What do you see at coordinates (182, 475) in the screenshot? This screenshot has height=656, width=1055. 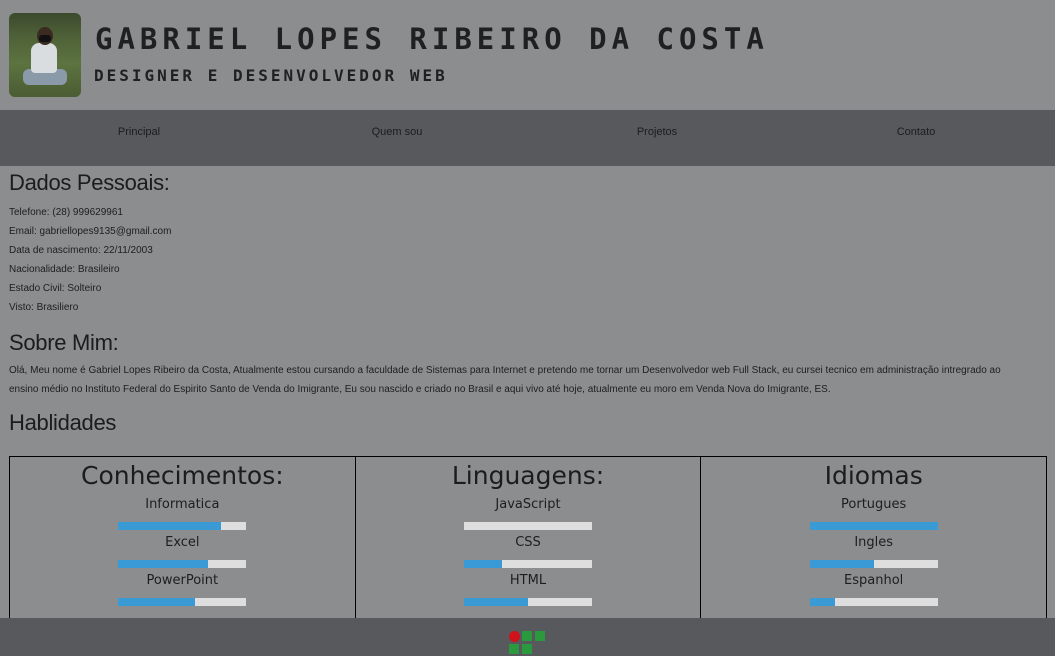 I see `column-title: Conhecimentos:` at bounding box center [182, 475].